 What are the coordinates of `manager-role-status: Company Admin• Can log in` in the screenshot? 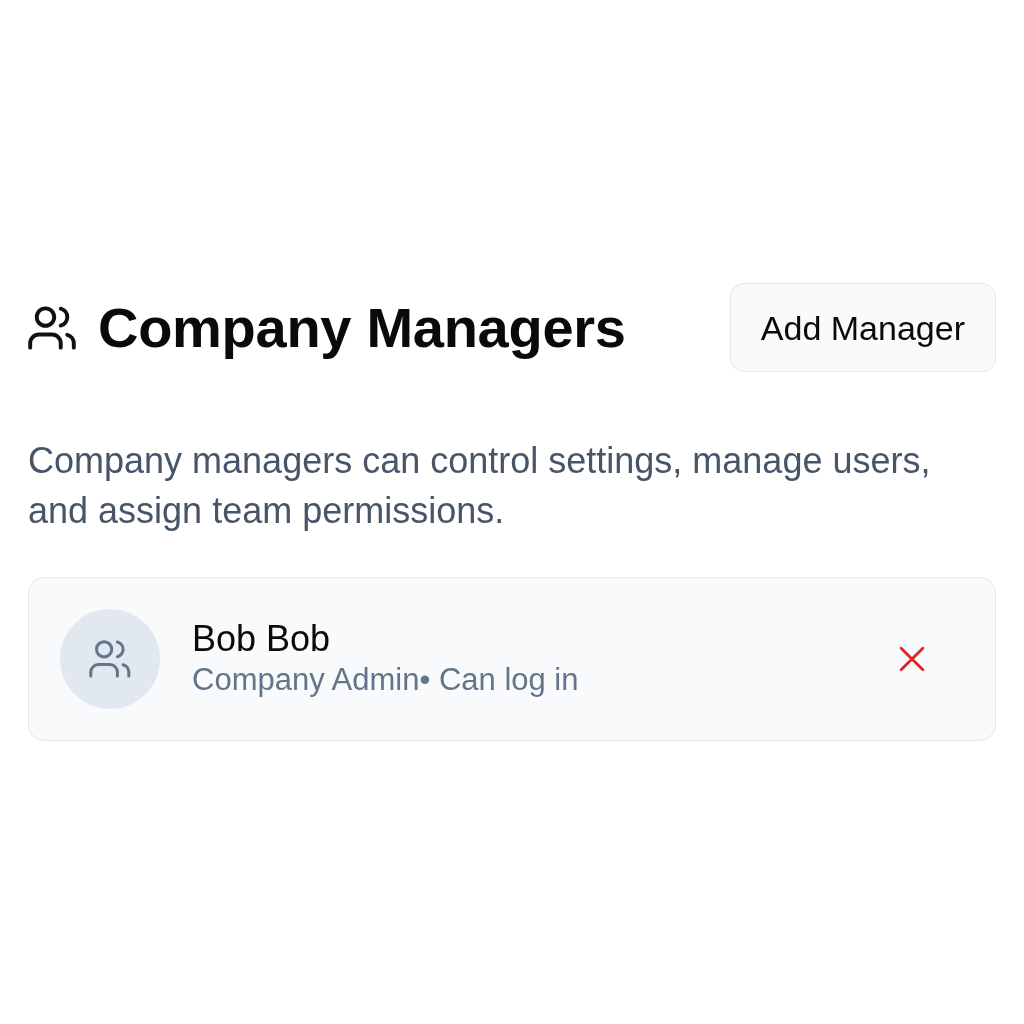 It's located at (386, 680).